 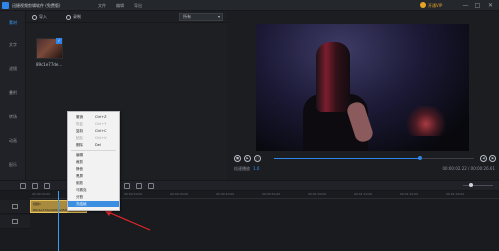 What do you see at coordinates (492, 158) in the screenshot?
I see `screenshot-icon: ▣` at bounding box center [492, 158].